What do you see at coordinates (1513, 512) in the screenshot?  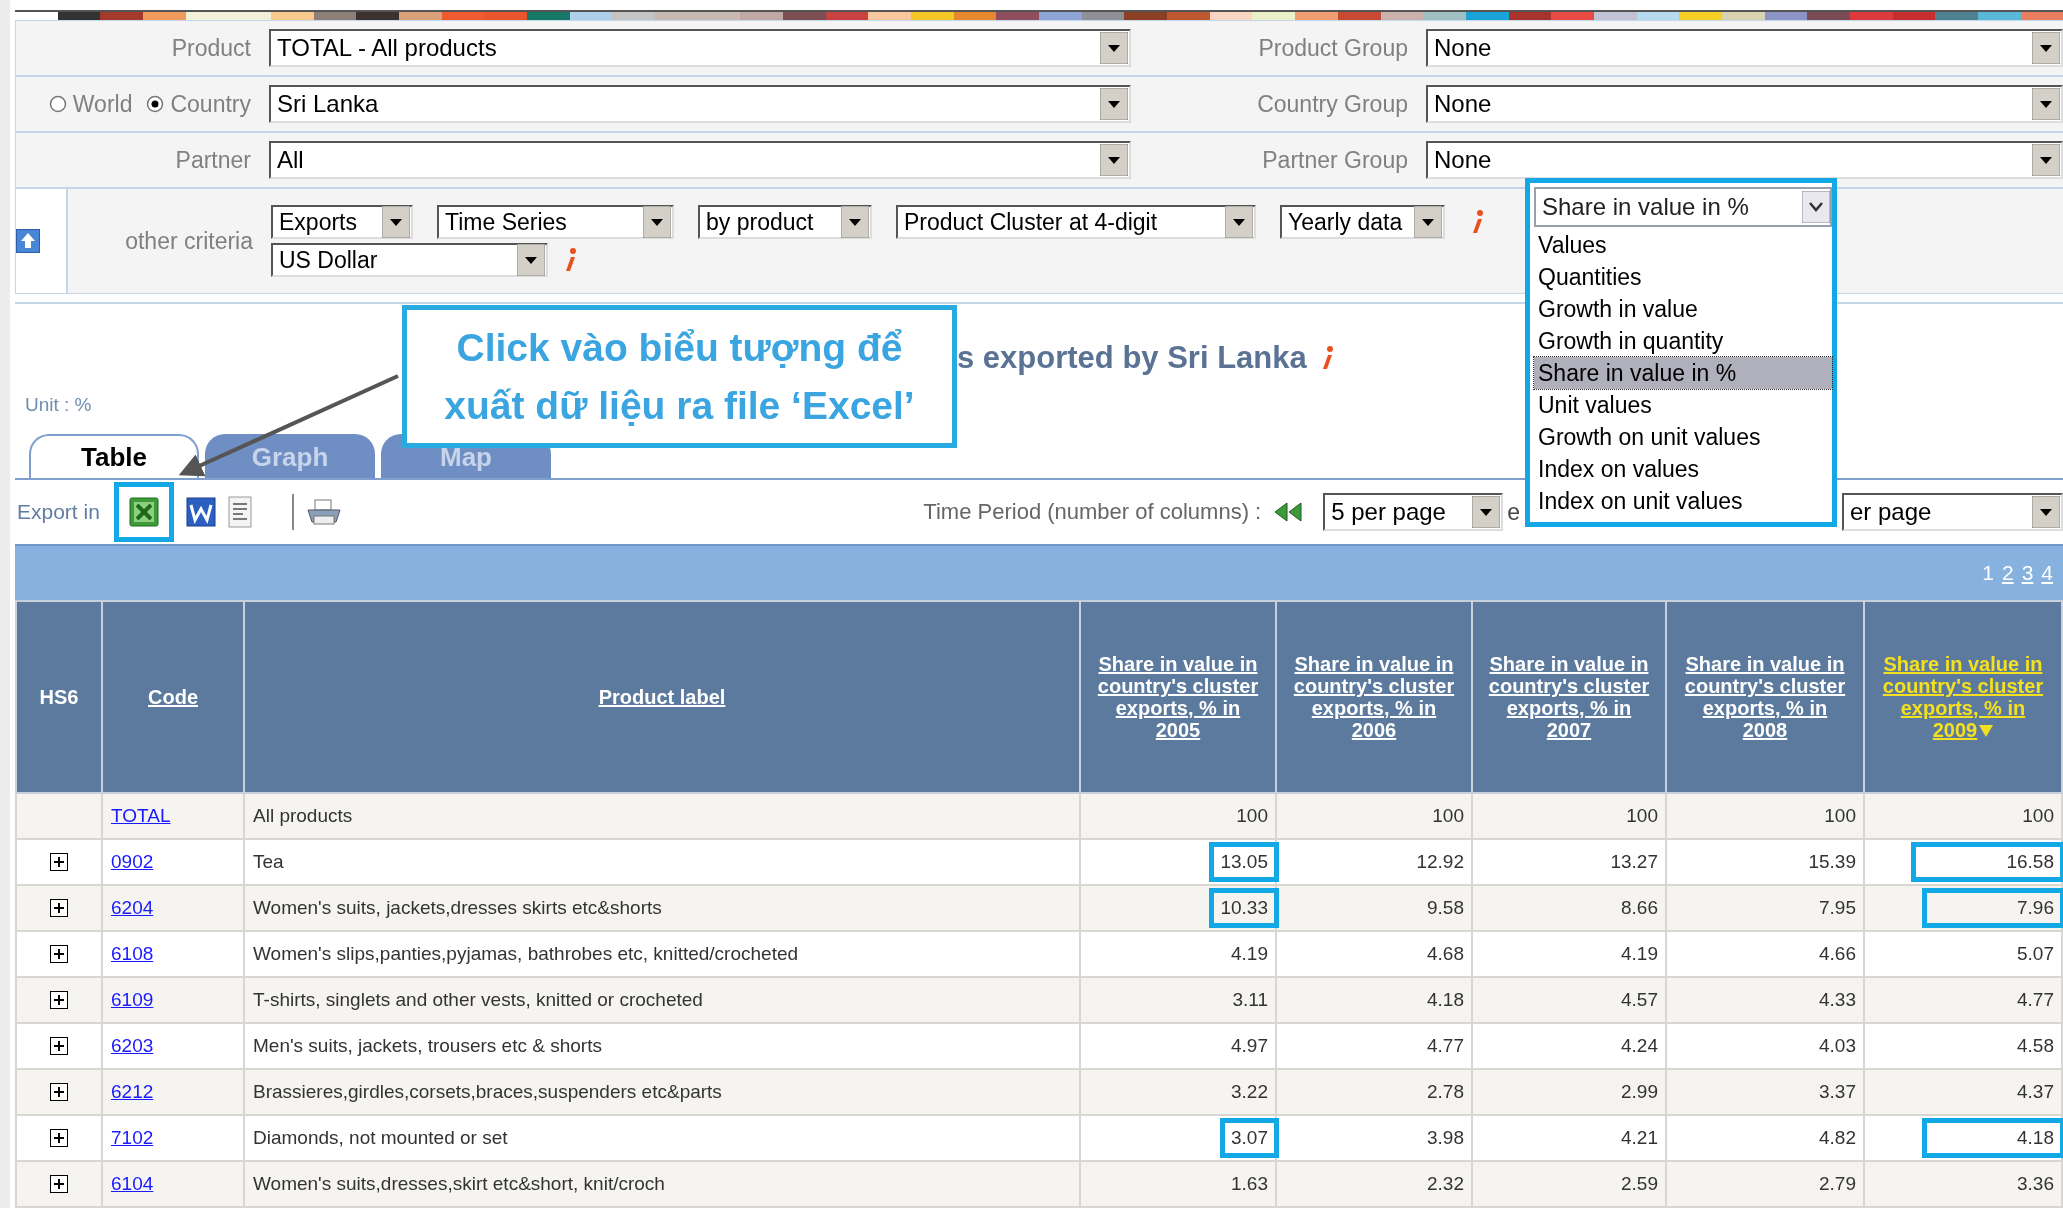 I see `rows-label: e` at bounding box center [1513, 512].